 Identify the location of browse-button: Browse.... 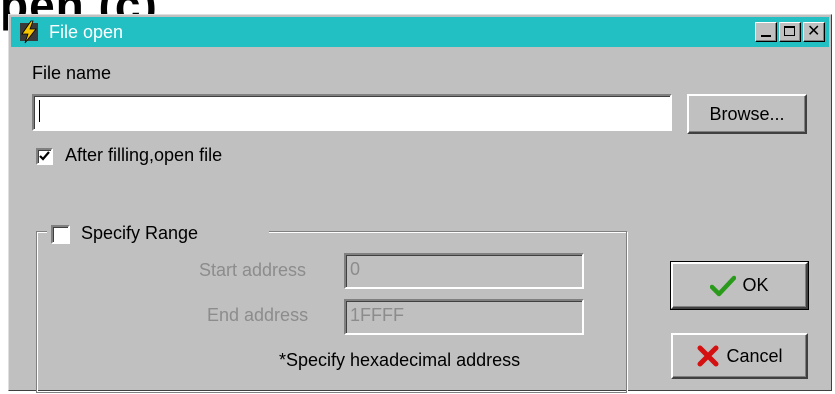
(747, 114).